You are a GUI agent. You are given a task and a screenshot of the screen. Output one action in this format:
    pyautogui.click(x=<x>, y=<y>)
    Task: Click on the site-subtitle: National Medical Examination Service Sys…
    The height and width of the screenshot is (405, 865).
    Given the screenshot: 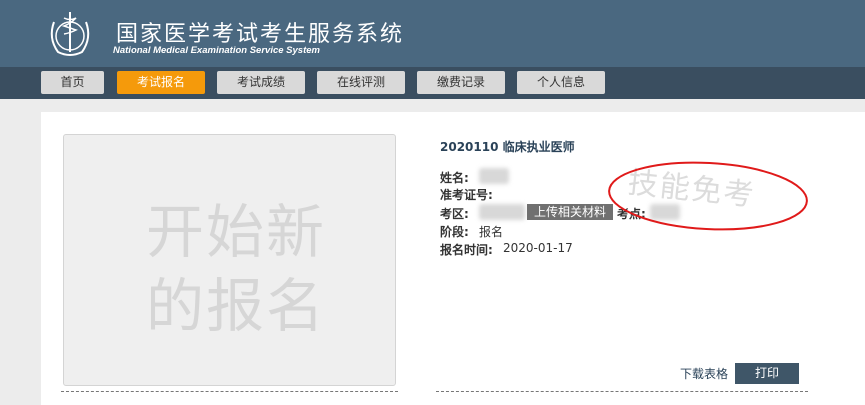 What is the action you would take?
    pyautogui.click(x=216, y=50)
    